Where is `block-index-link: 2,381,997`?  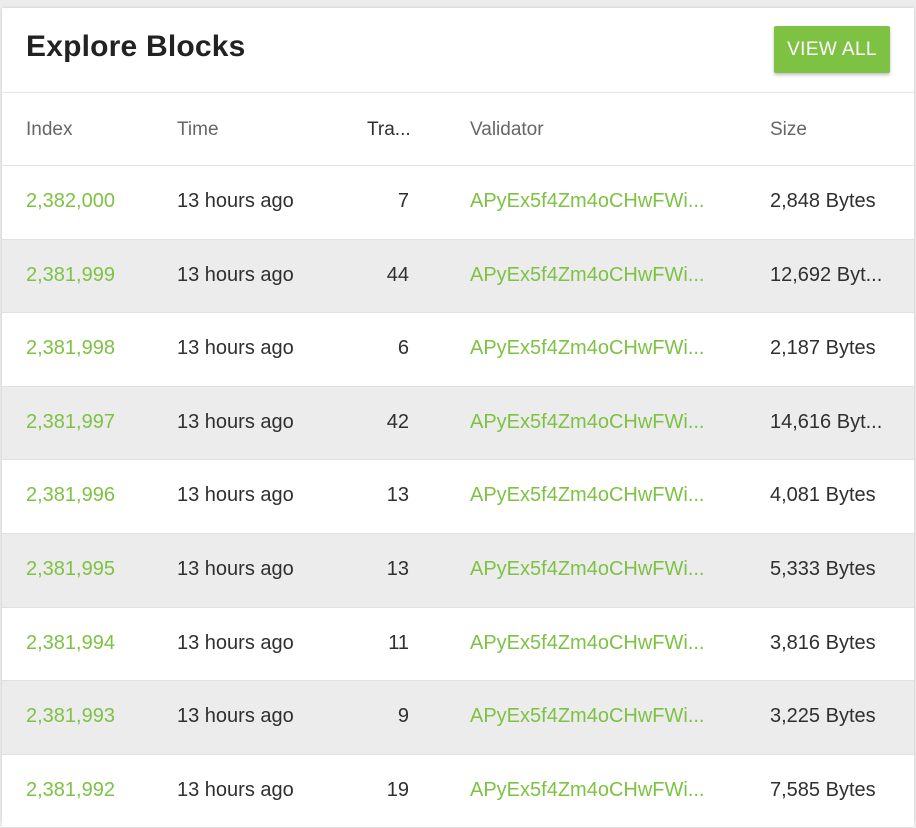
block-index-link: 2,381,997 is located at coordinates (91, 422).